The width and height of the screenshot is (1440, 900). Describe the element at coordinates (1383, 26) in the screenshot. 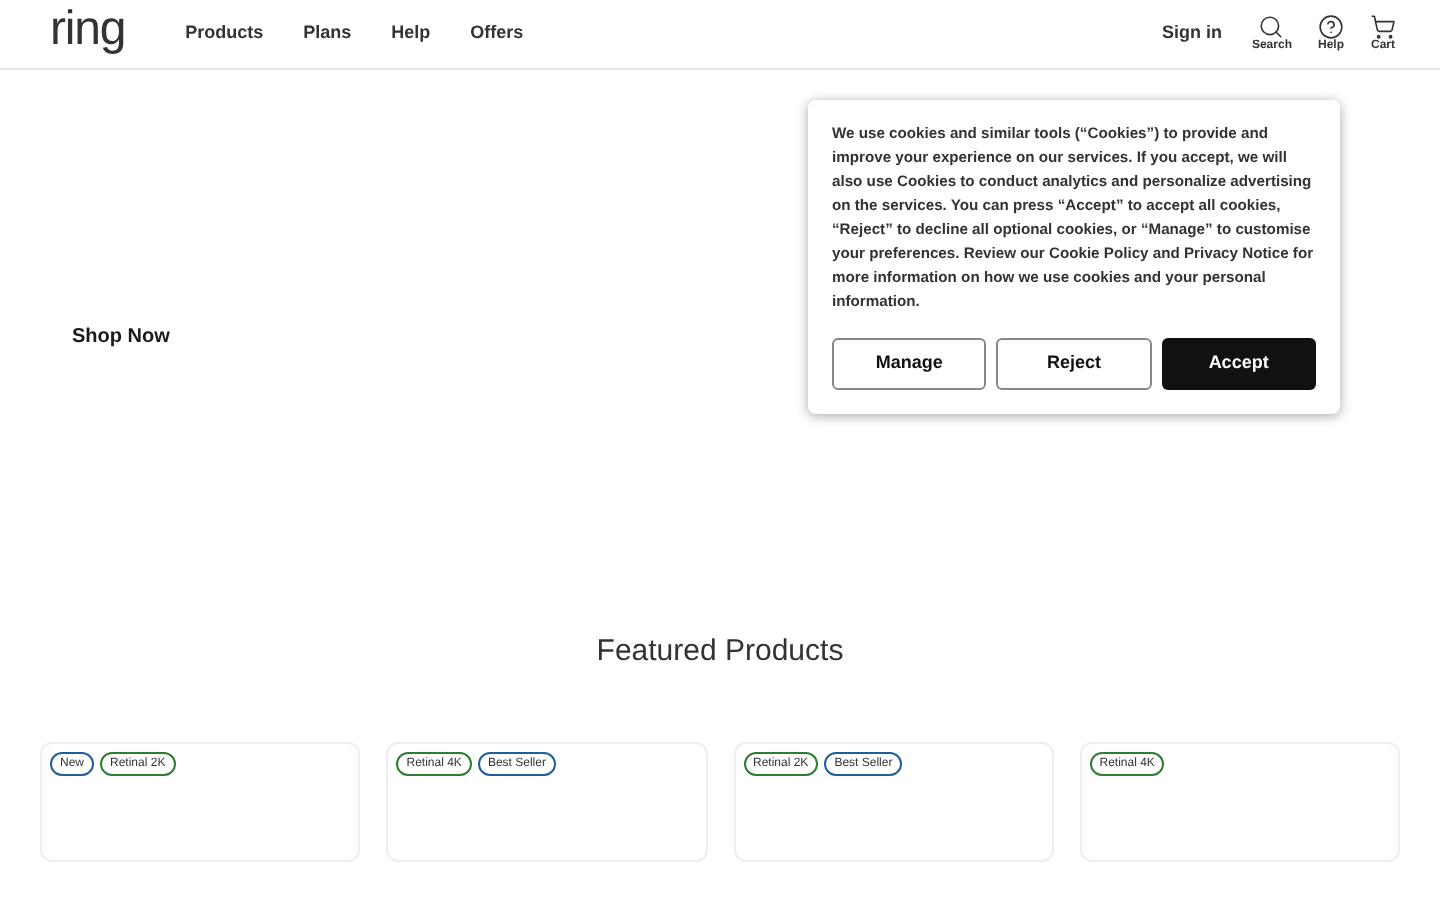

I see `cart-icon` at that location.